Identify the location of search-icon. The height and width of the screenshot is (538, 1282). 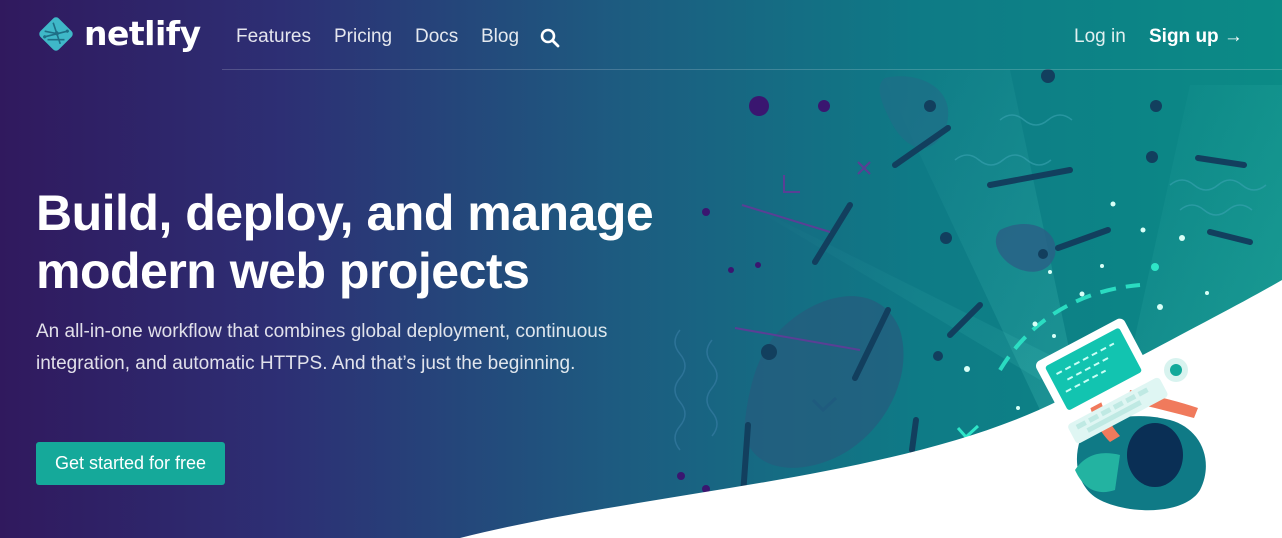
(550, 38).